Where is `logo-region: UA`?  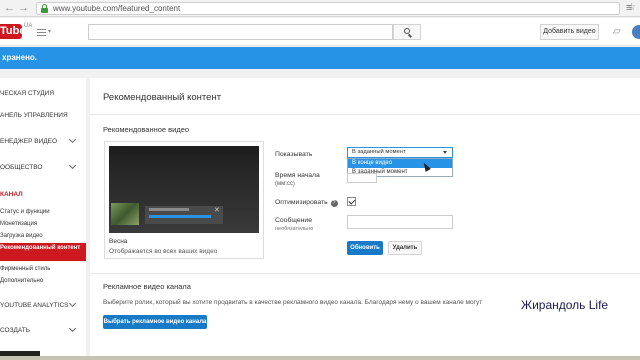
logo-region: UA is located at coordinates (28, 26).